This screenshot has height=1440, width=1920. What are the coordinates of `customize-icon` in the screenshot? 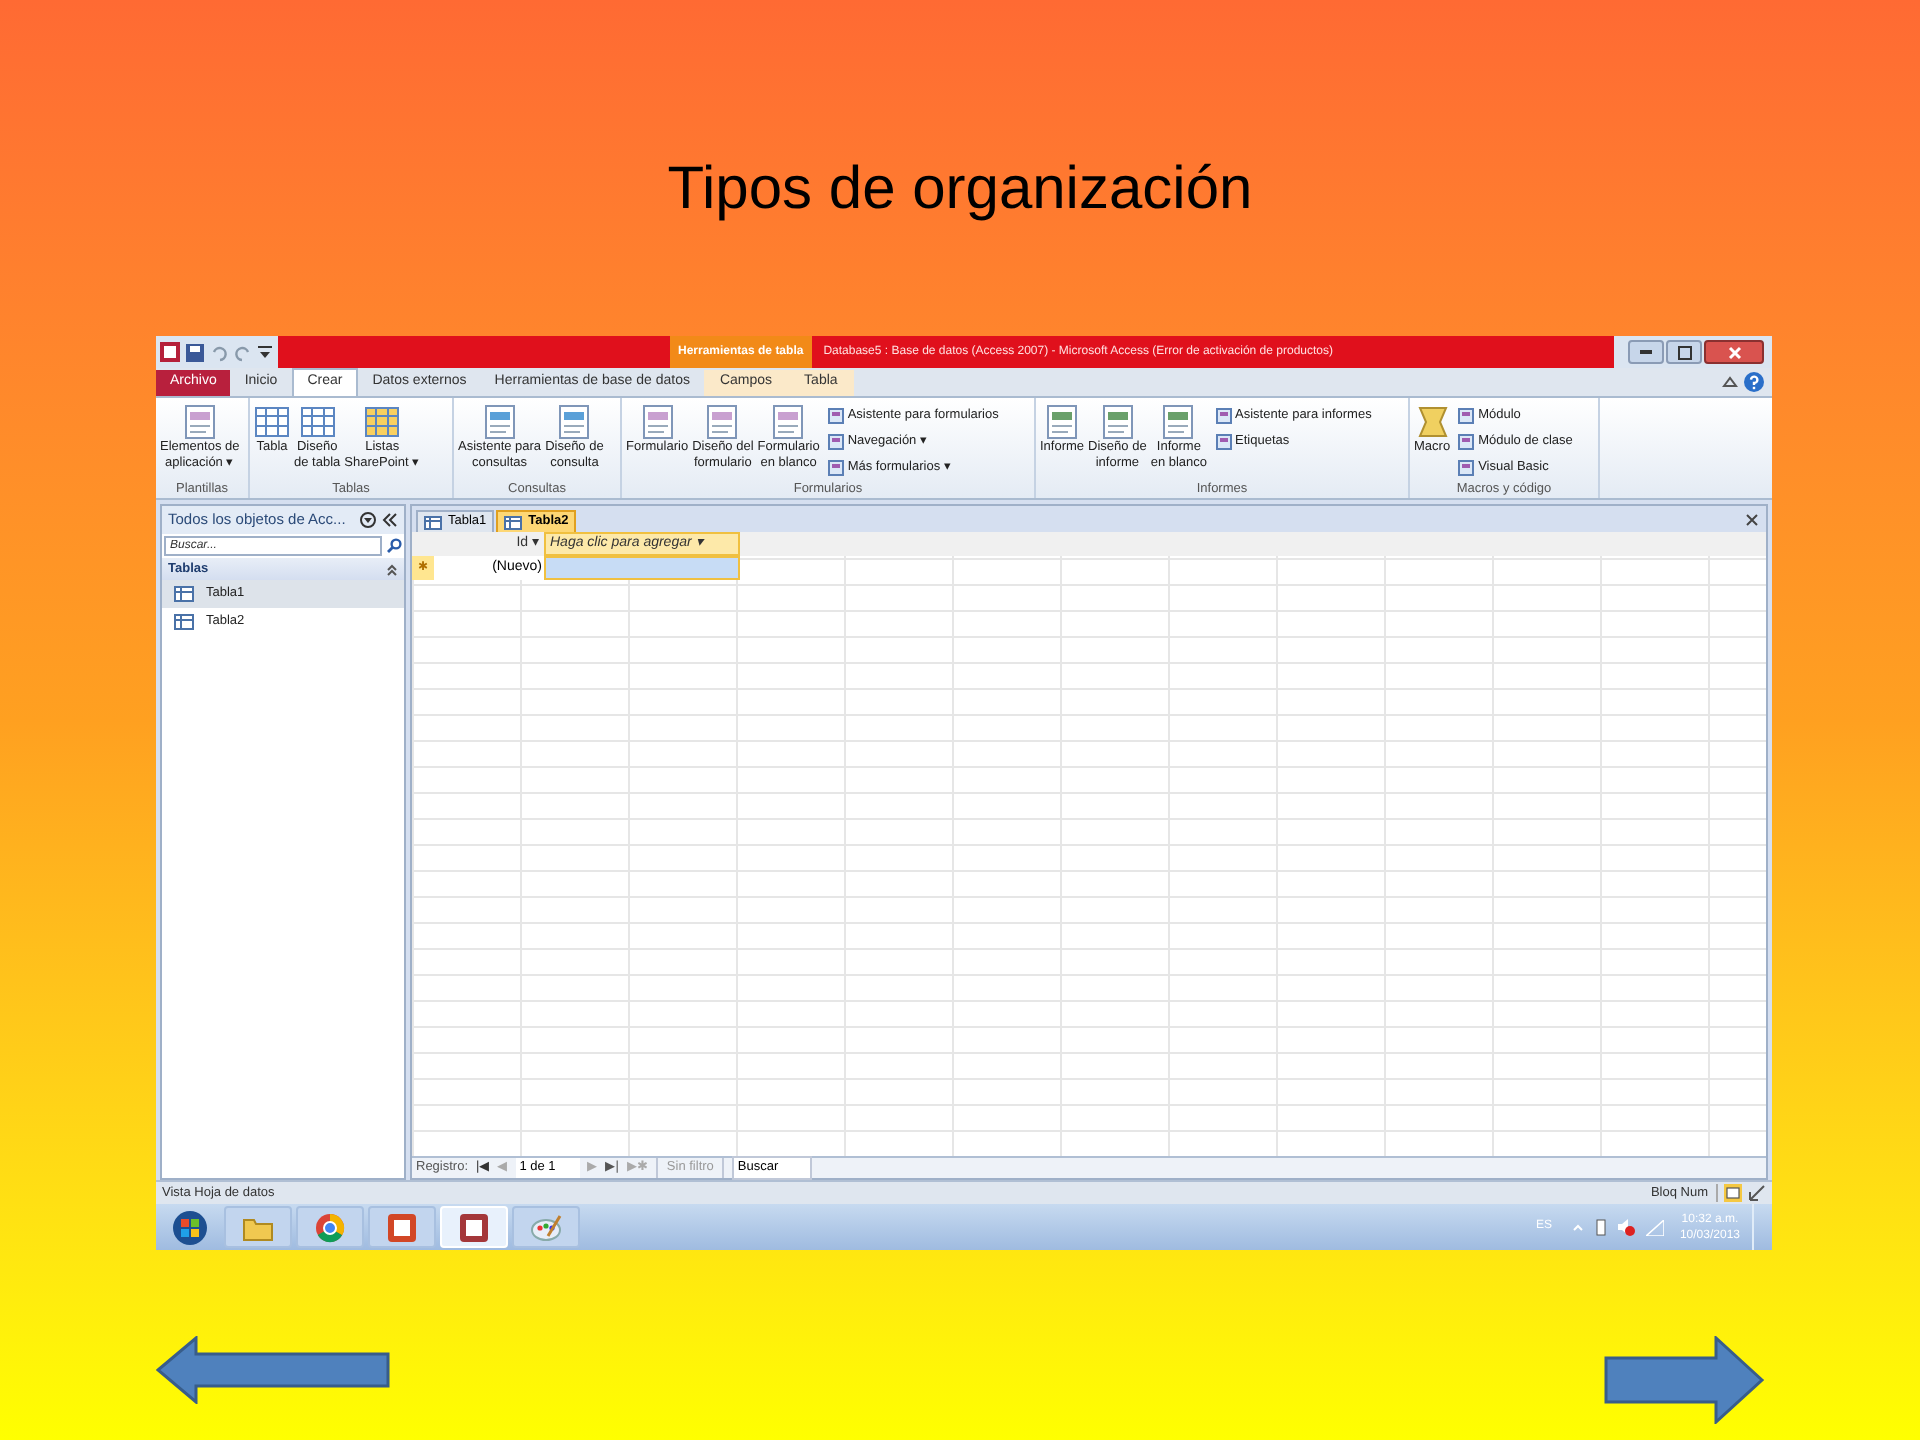 It's located at (265, 352).